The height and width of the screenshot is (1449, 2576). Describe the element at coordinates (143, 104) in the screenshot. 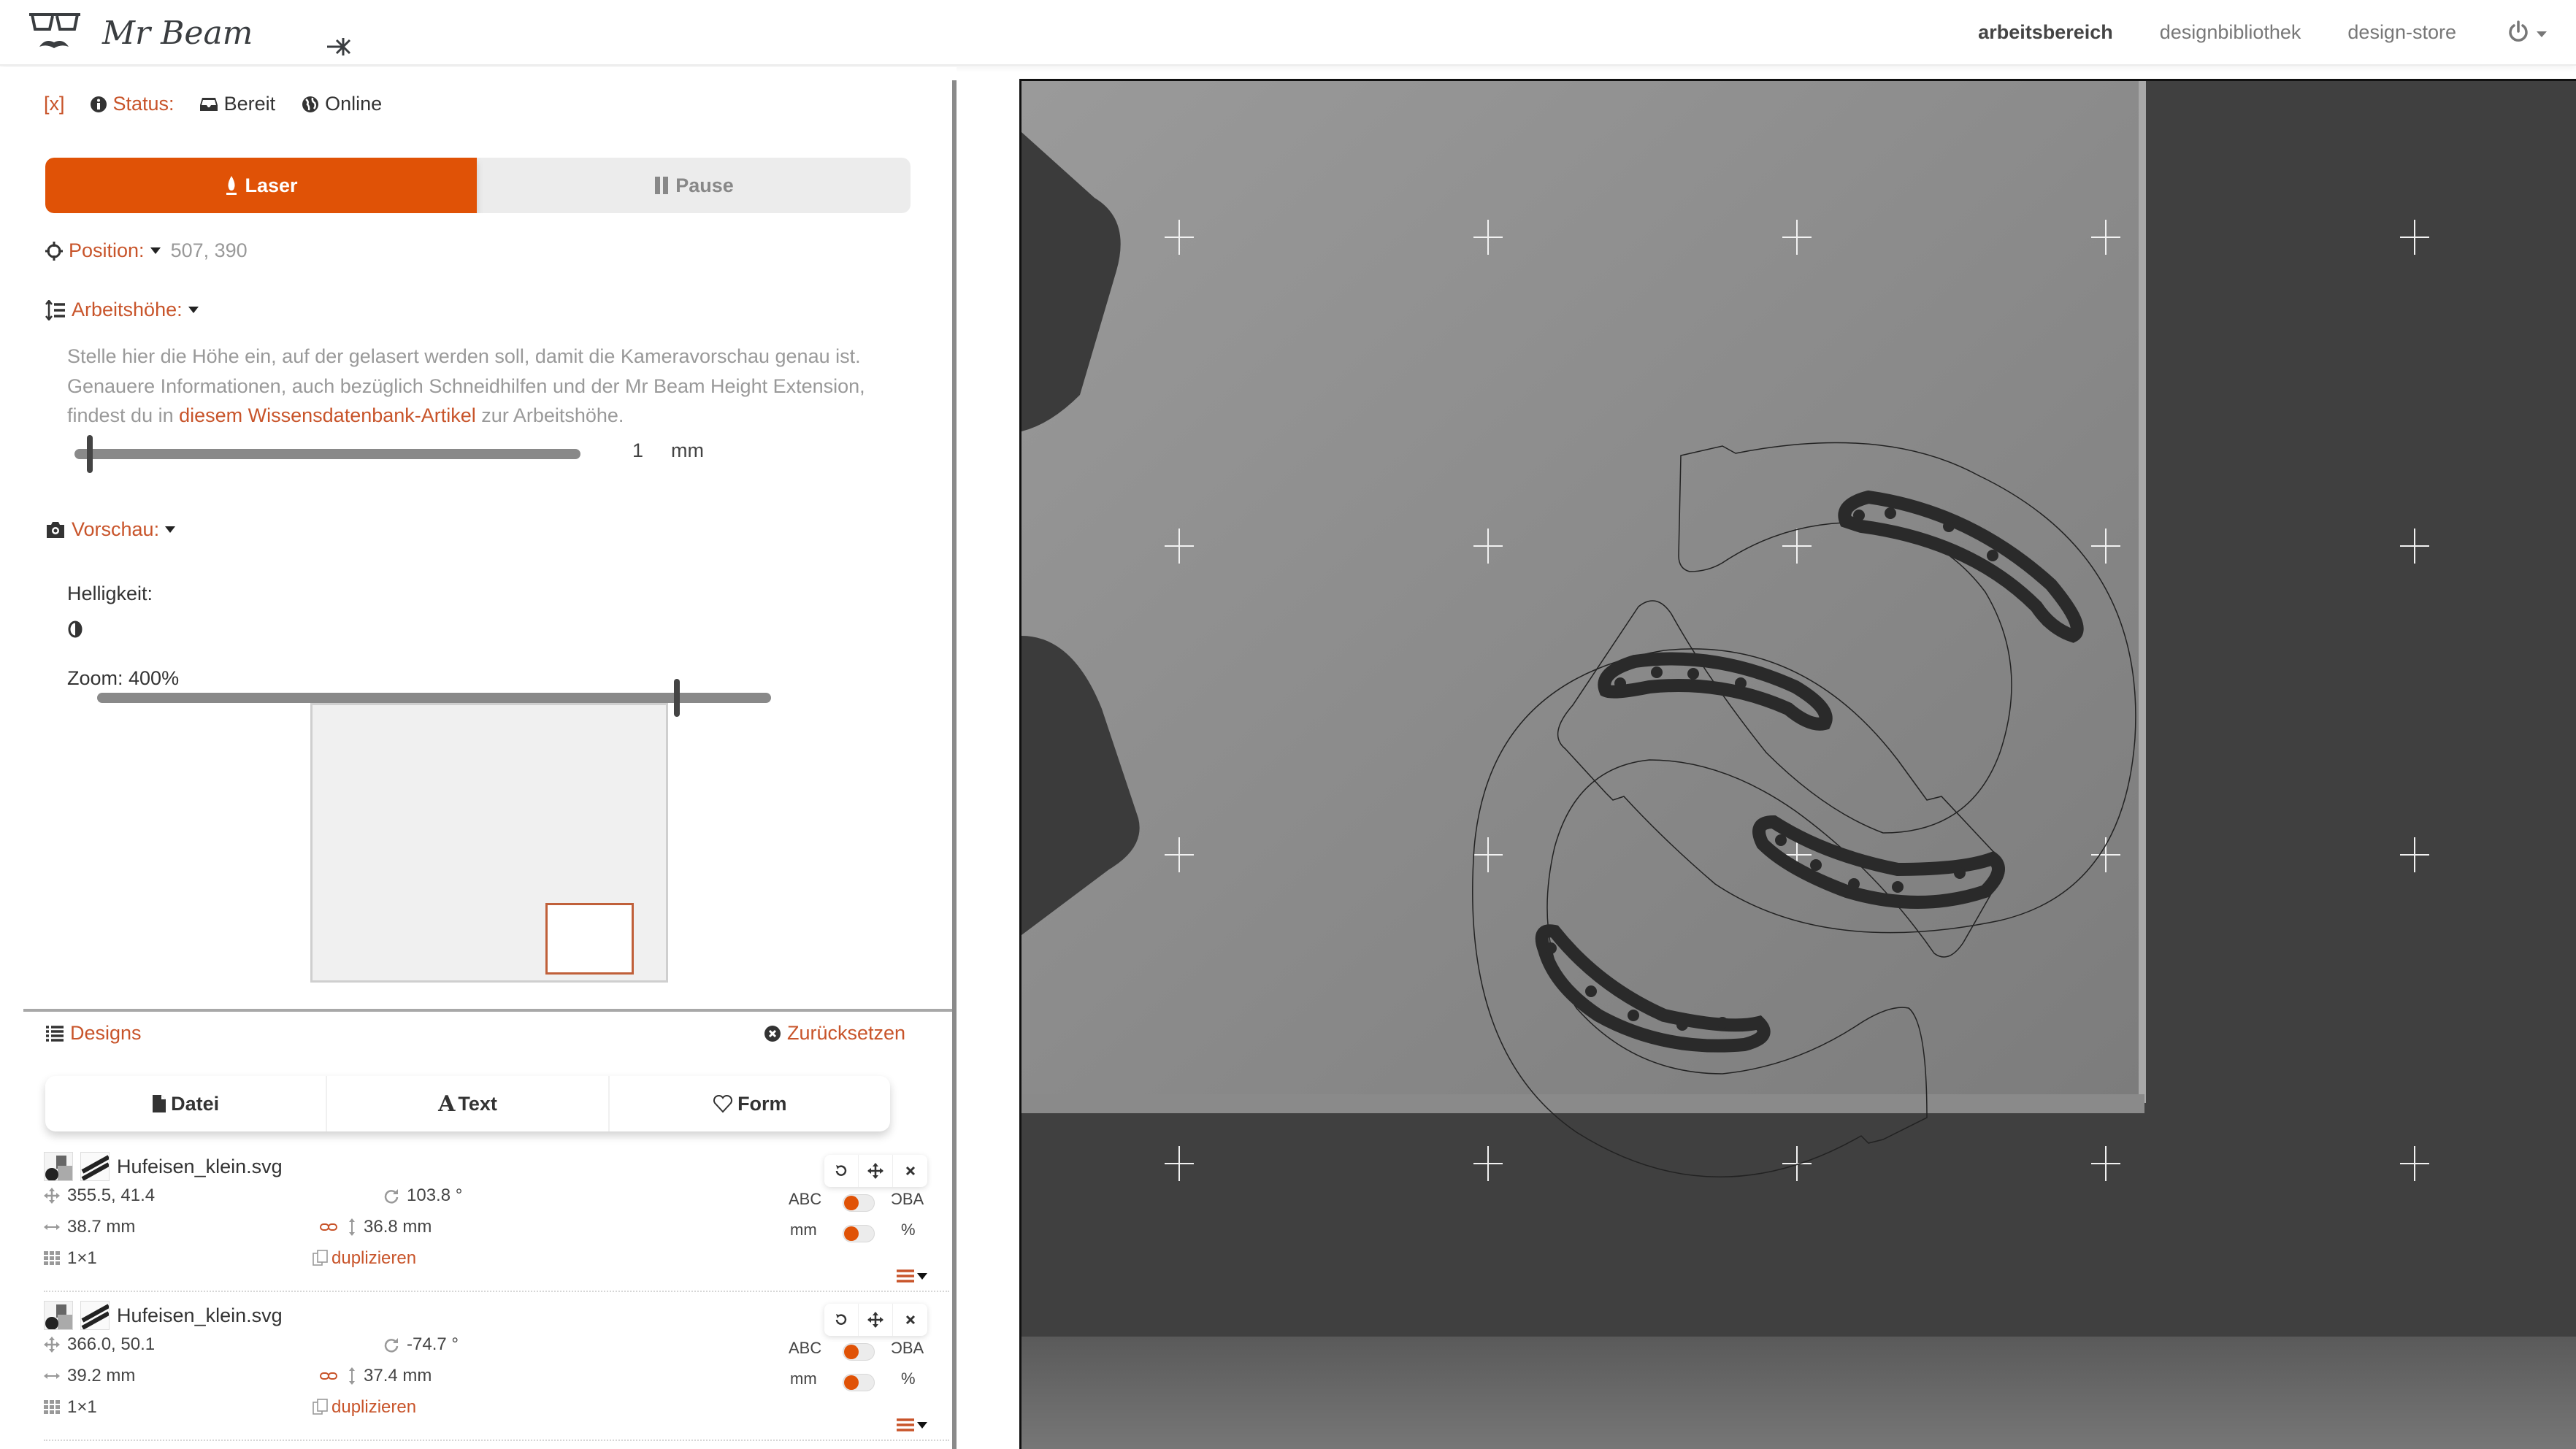

I see `status-label: Status:` at that location.